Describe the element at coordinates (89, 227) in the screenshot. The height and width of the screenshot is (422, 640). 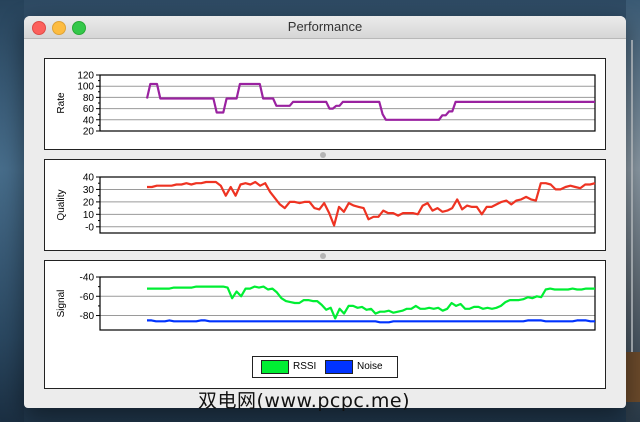
I see `y-tick-label: -0` at that location.